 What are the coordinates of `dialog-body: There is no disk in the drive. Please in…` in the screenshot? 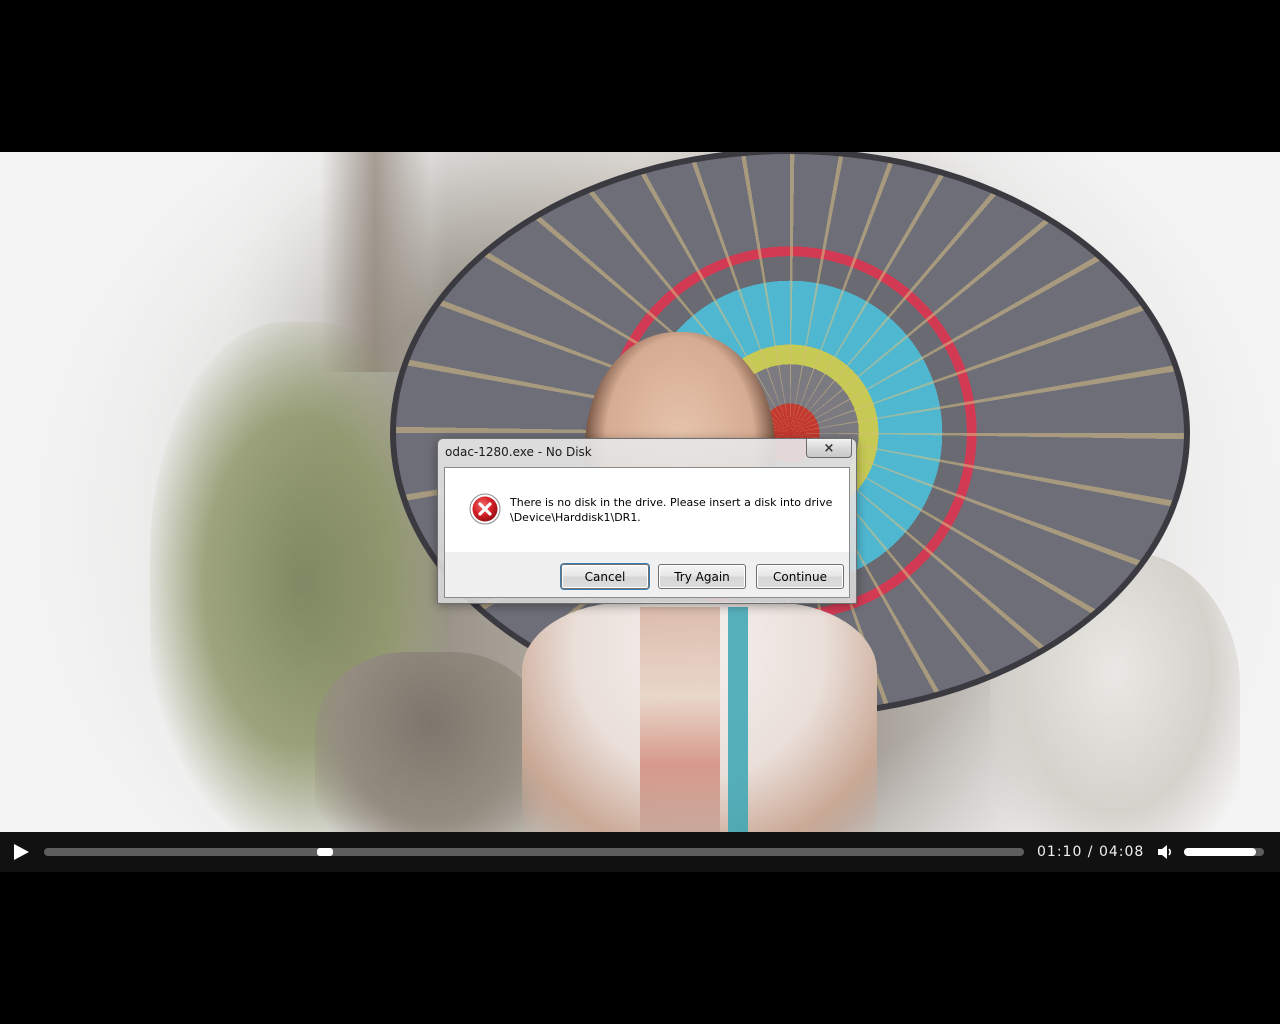 It's located at (647, 532).